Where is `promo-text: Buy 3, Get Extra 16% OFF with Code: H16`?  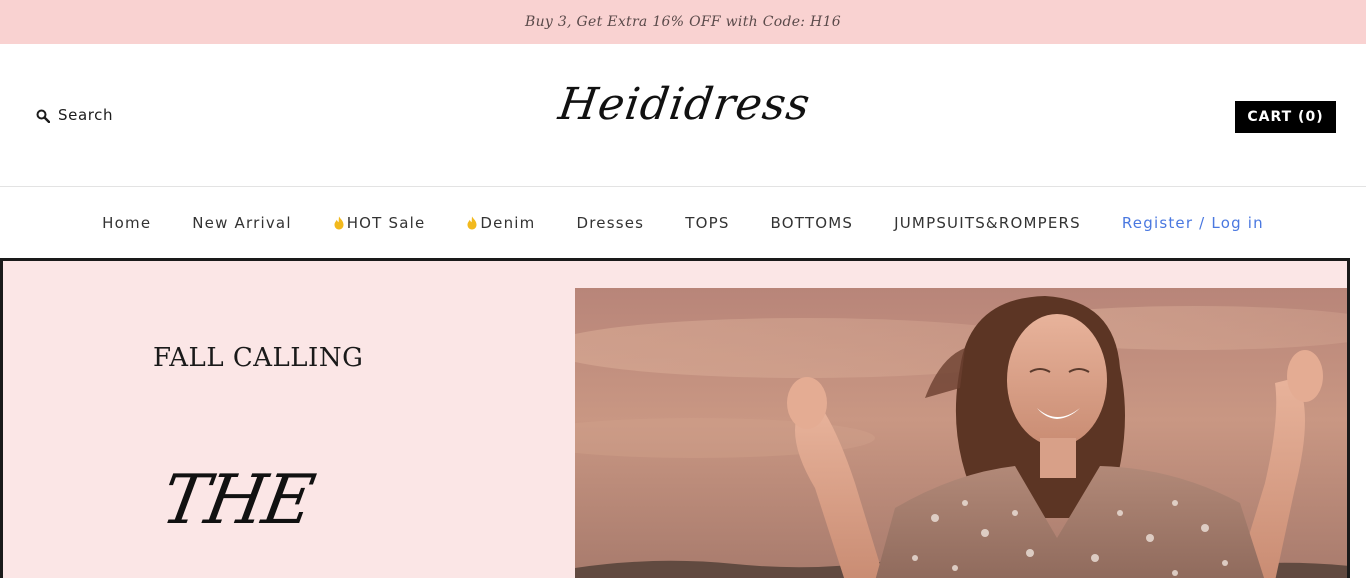 promo-text: Buy 3, Get Extra 16% OFF with Code: H16 is located at coordinates (682, 22).